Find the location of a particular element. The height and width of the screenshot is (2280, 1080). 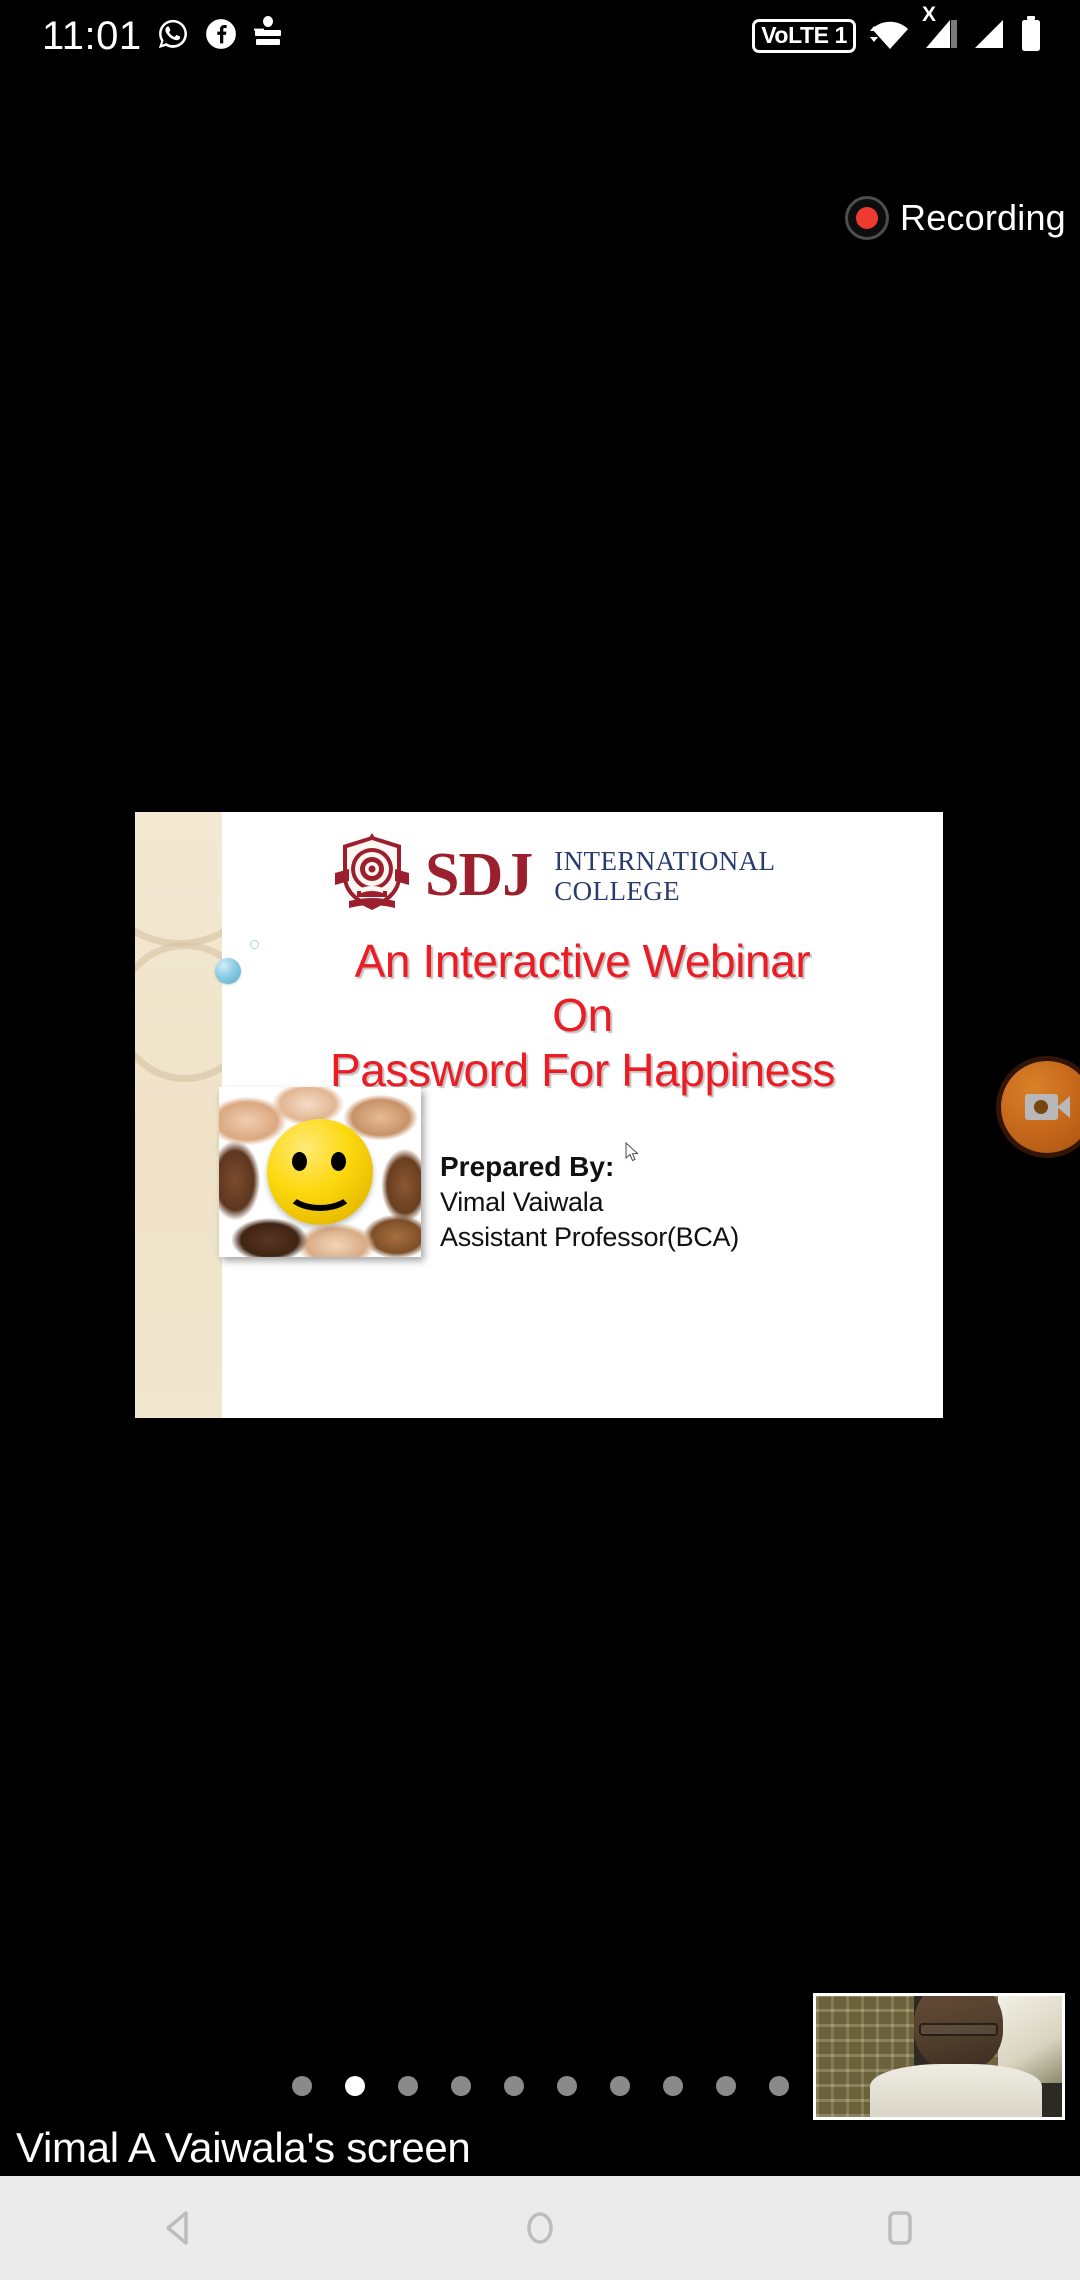

prepared-by-heading: Prepared By: is located at coordinates (527, 1166).